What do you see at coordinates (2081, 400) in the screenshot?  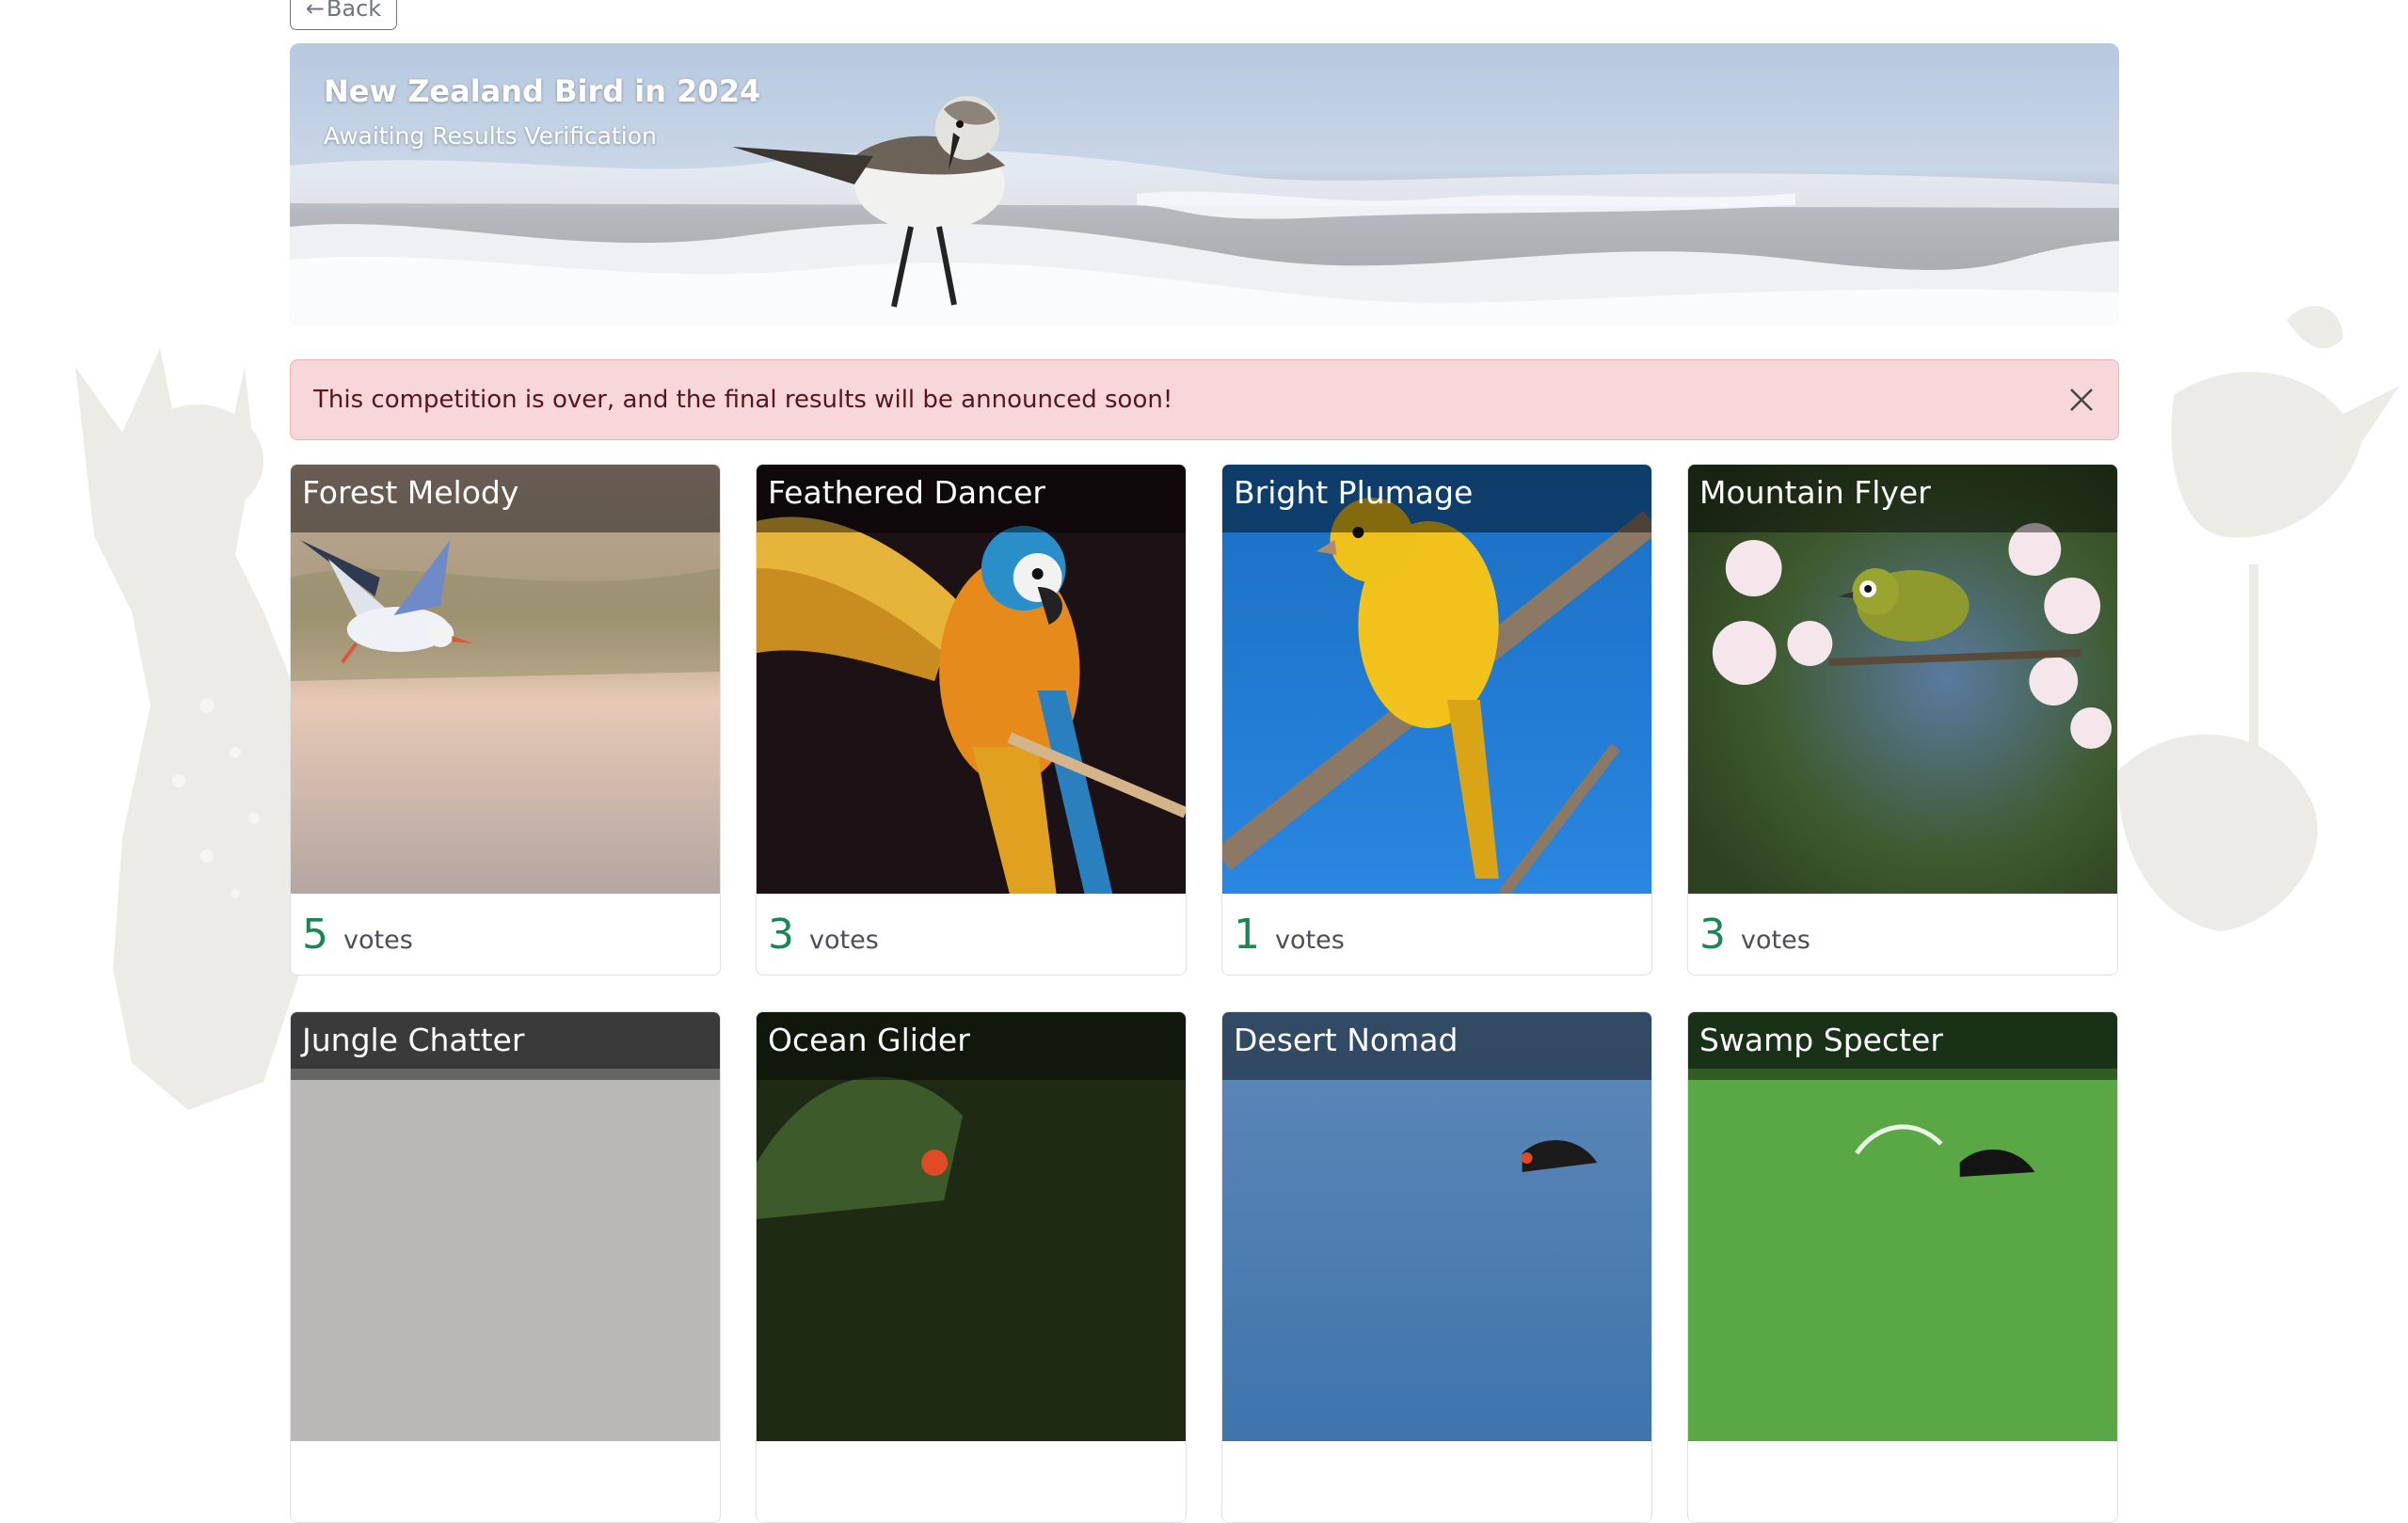 I see `close-icon` at bounding box center [2081, 400].